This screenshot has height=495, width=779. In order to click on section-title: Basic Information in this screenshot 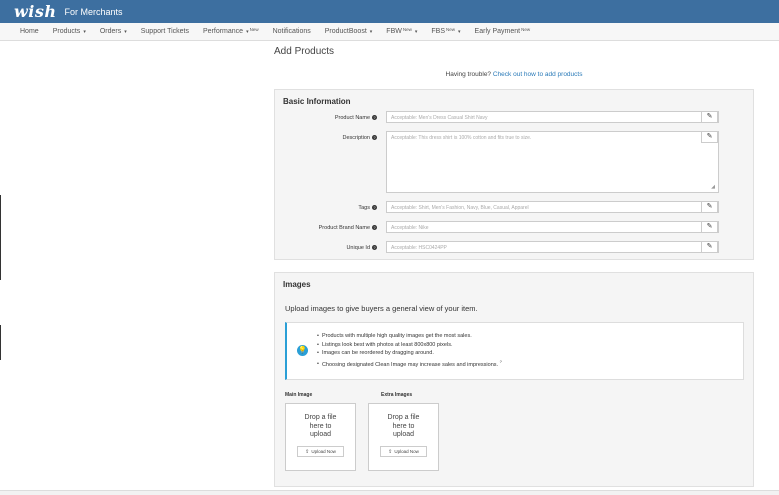, I will do `click(317, 101)`.